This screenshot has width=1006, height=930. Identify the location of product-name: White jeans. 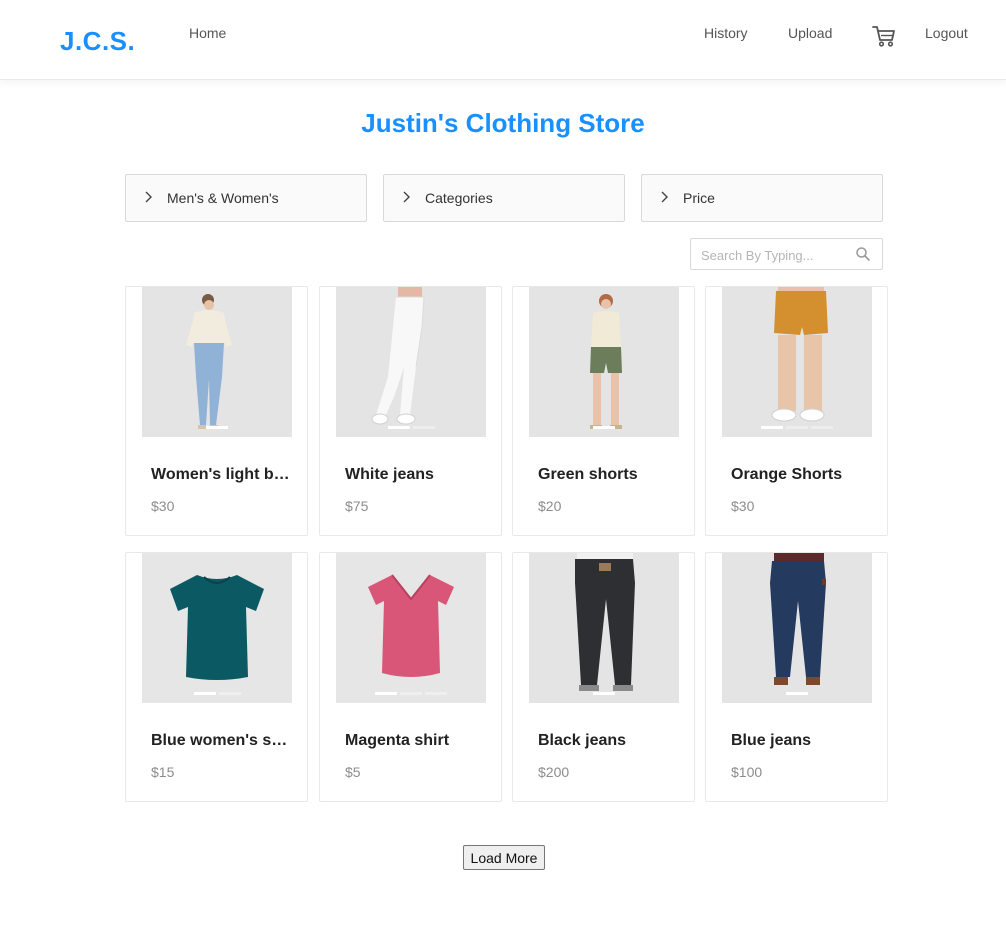
(389, 474).